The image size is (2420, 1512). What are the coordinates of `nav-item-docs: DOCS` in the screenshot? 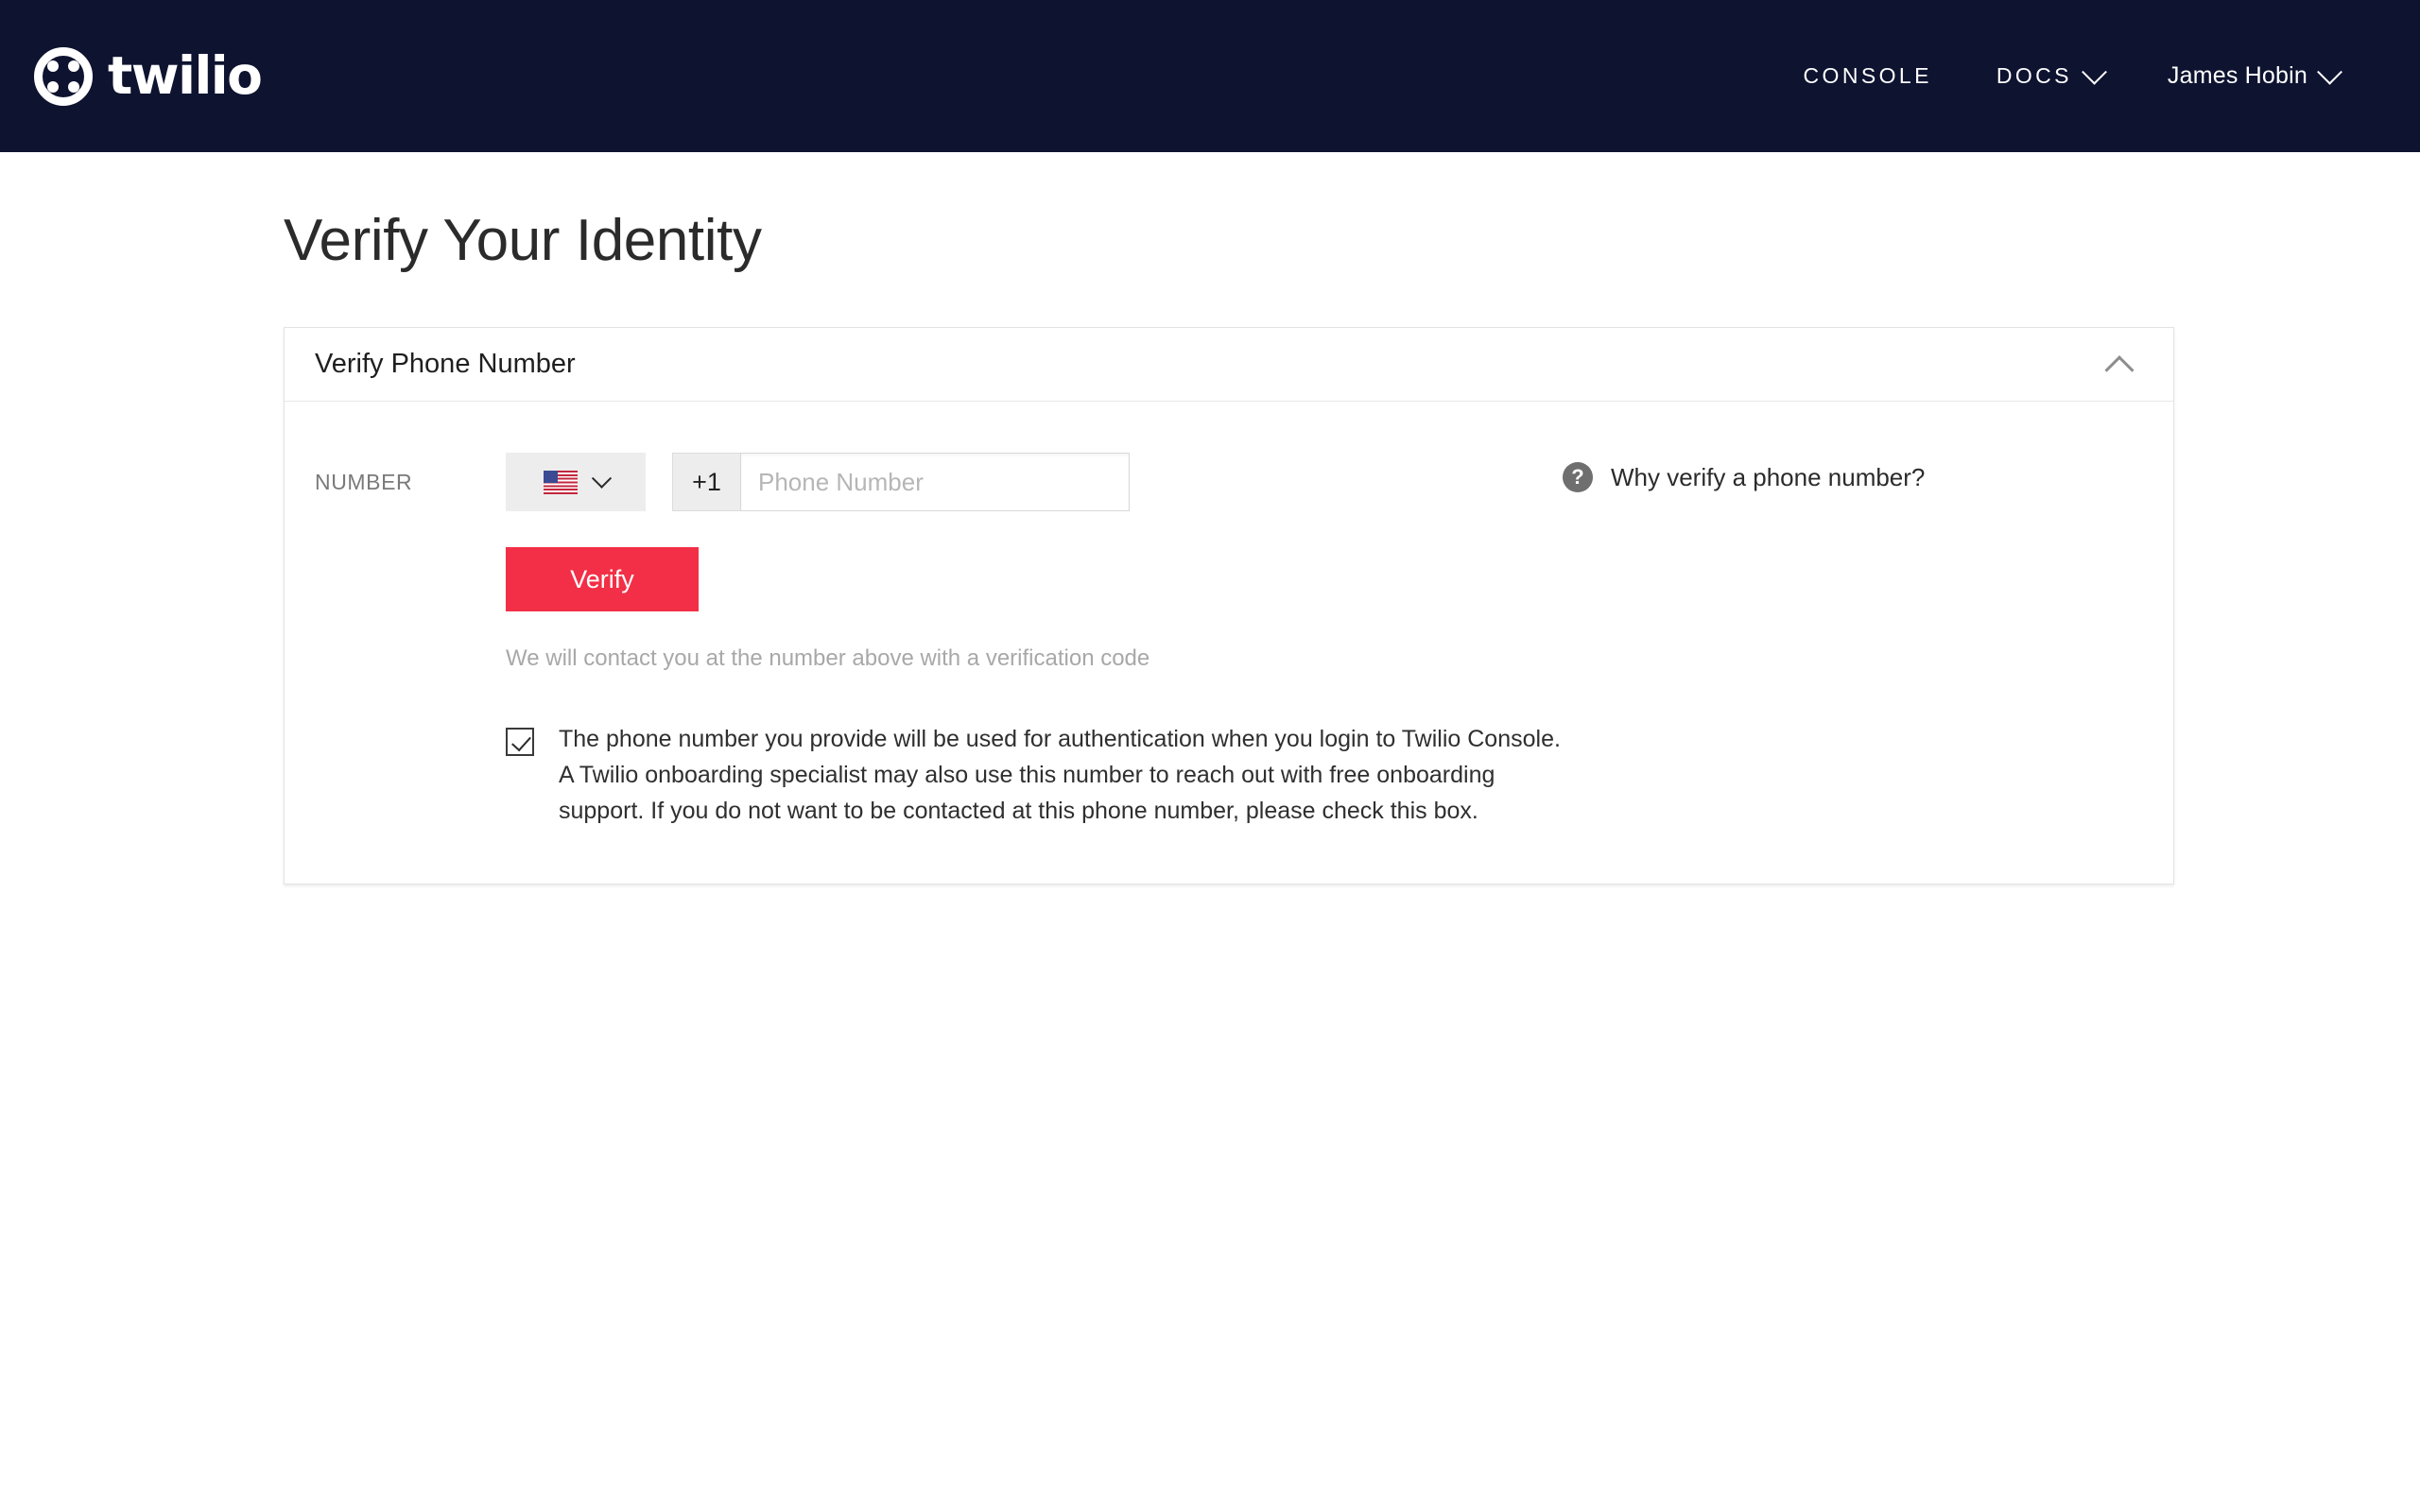 It's located at (2049, 74).